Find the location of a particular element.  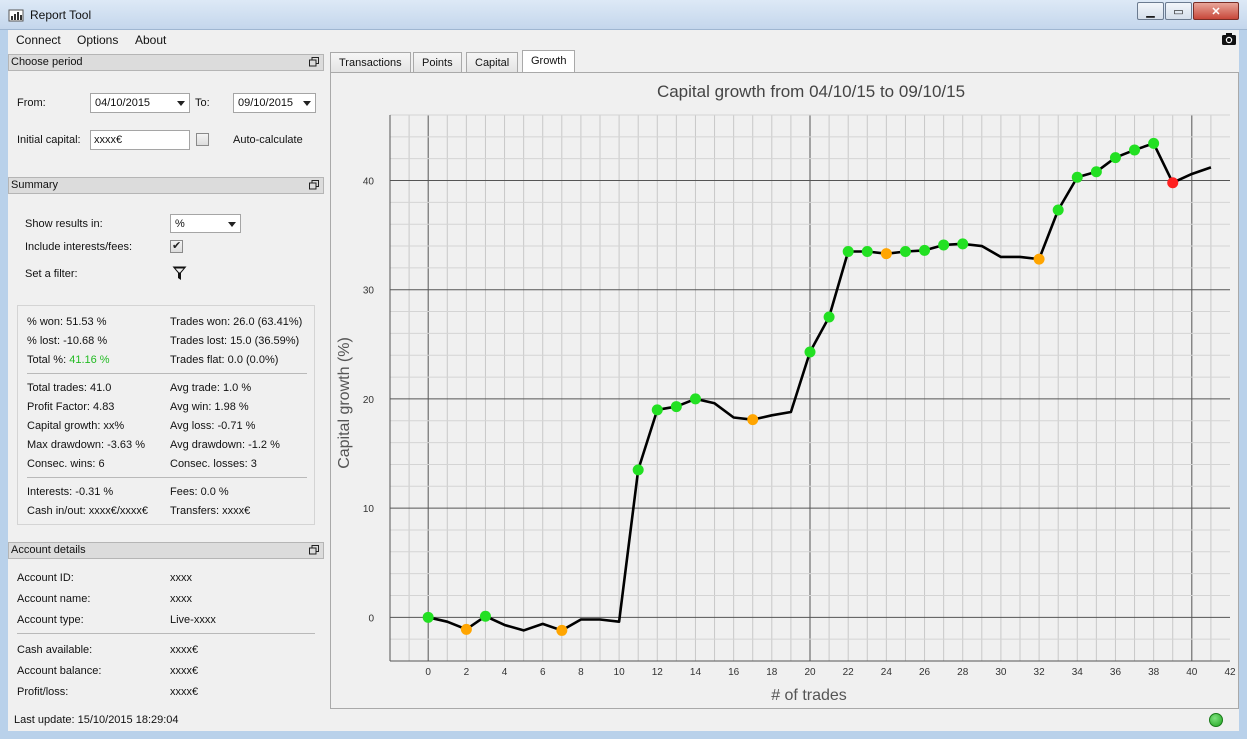

chart-point-loss is located at coordinates (1173, 183).